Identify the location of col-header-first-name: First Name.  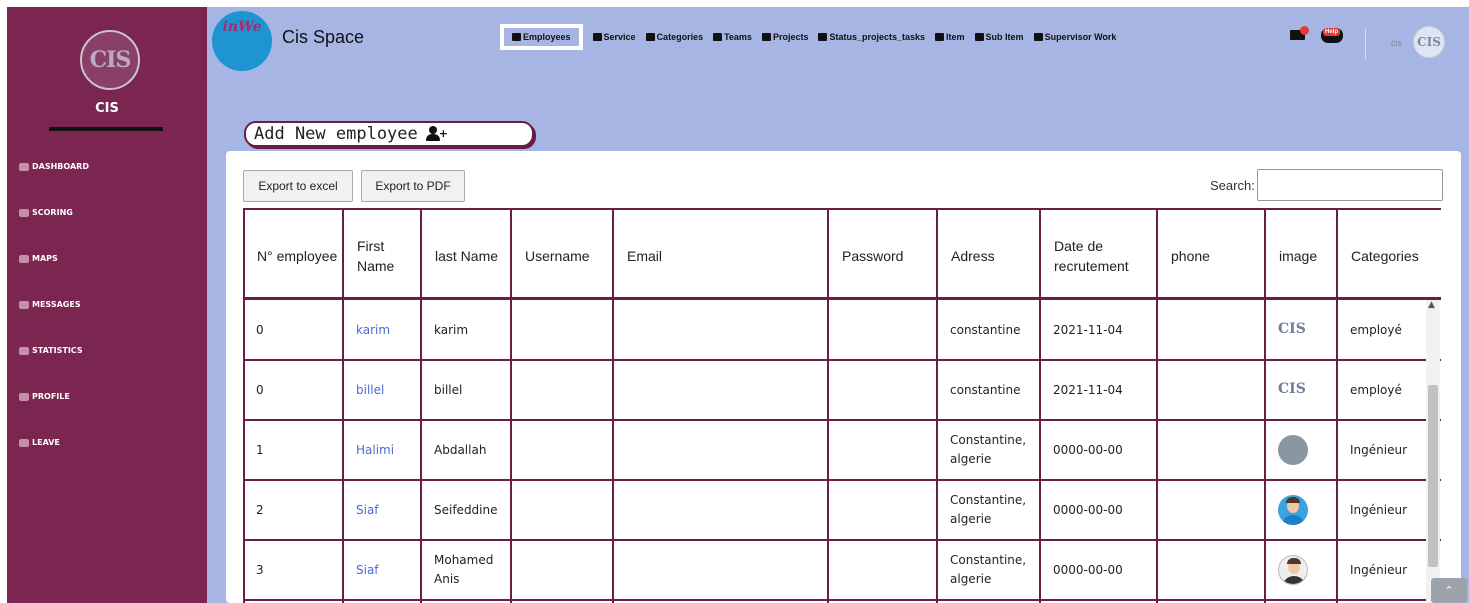
(382, 256).